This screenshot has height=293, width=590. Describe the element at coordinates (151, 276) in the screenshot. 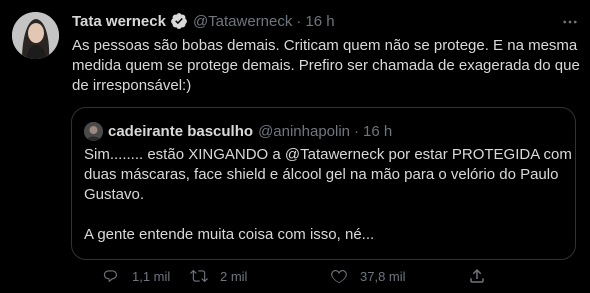

I see `reply-count: 1,1 mil` at that location.